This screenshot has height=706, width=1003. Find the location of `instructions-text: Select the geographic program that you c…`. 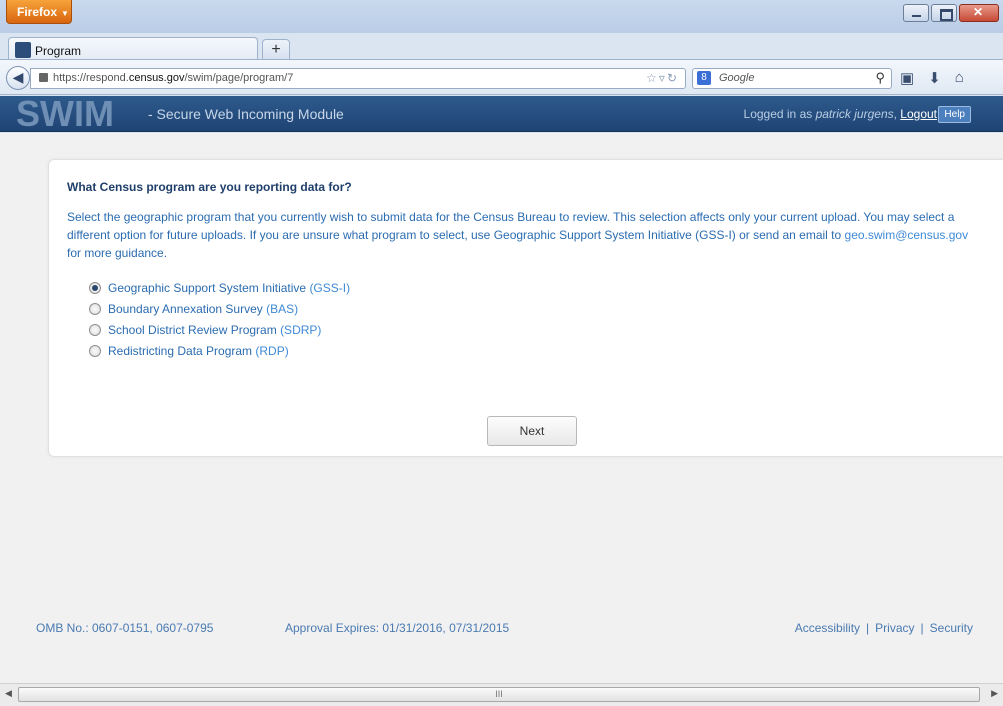

instructions-text: Select the geographic program that you c… is located at coordinates (526, 235).